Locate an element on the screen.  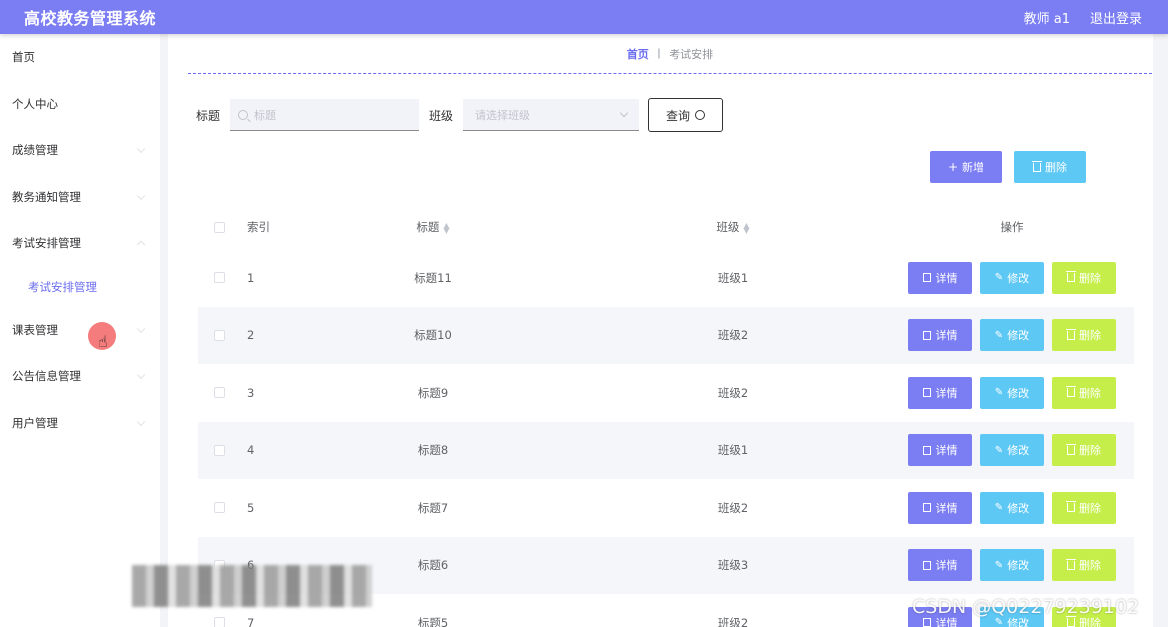
sidebar-item-notices: 教务通知管理 is located at coordinates (80, 197).